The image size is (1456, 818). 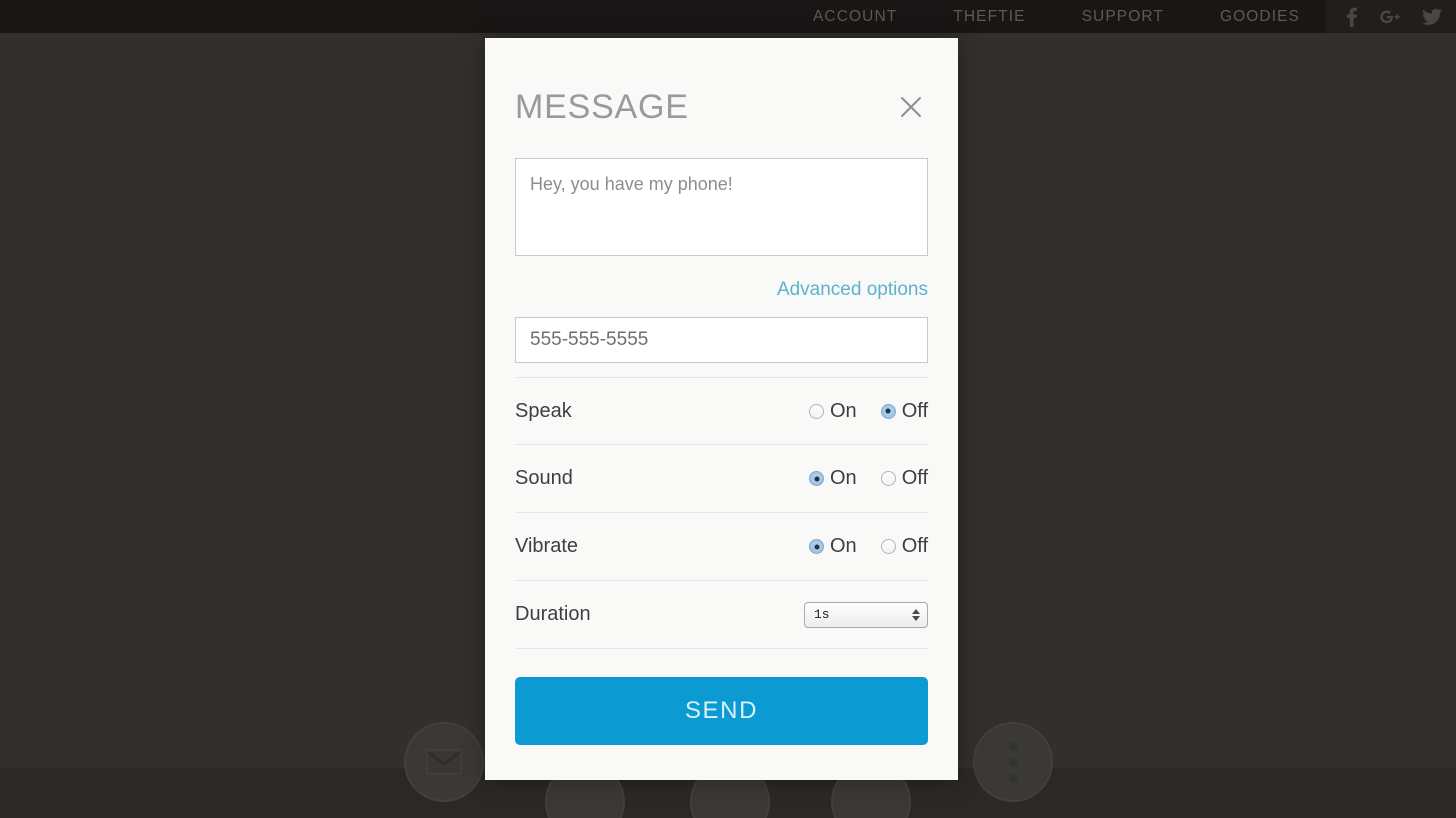 I want to click on close-icon, so click(x=911, y=107).